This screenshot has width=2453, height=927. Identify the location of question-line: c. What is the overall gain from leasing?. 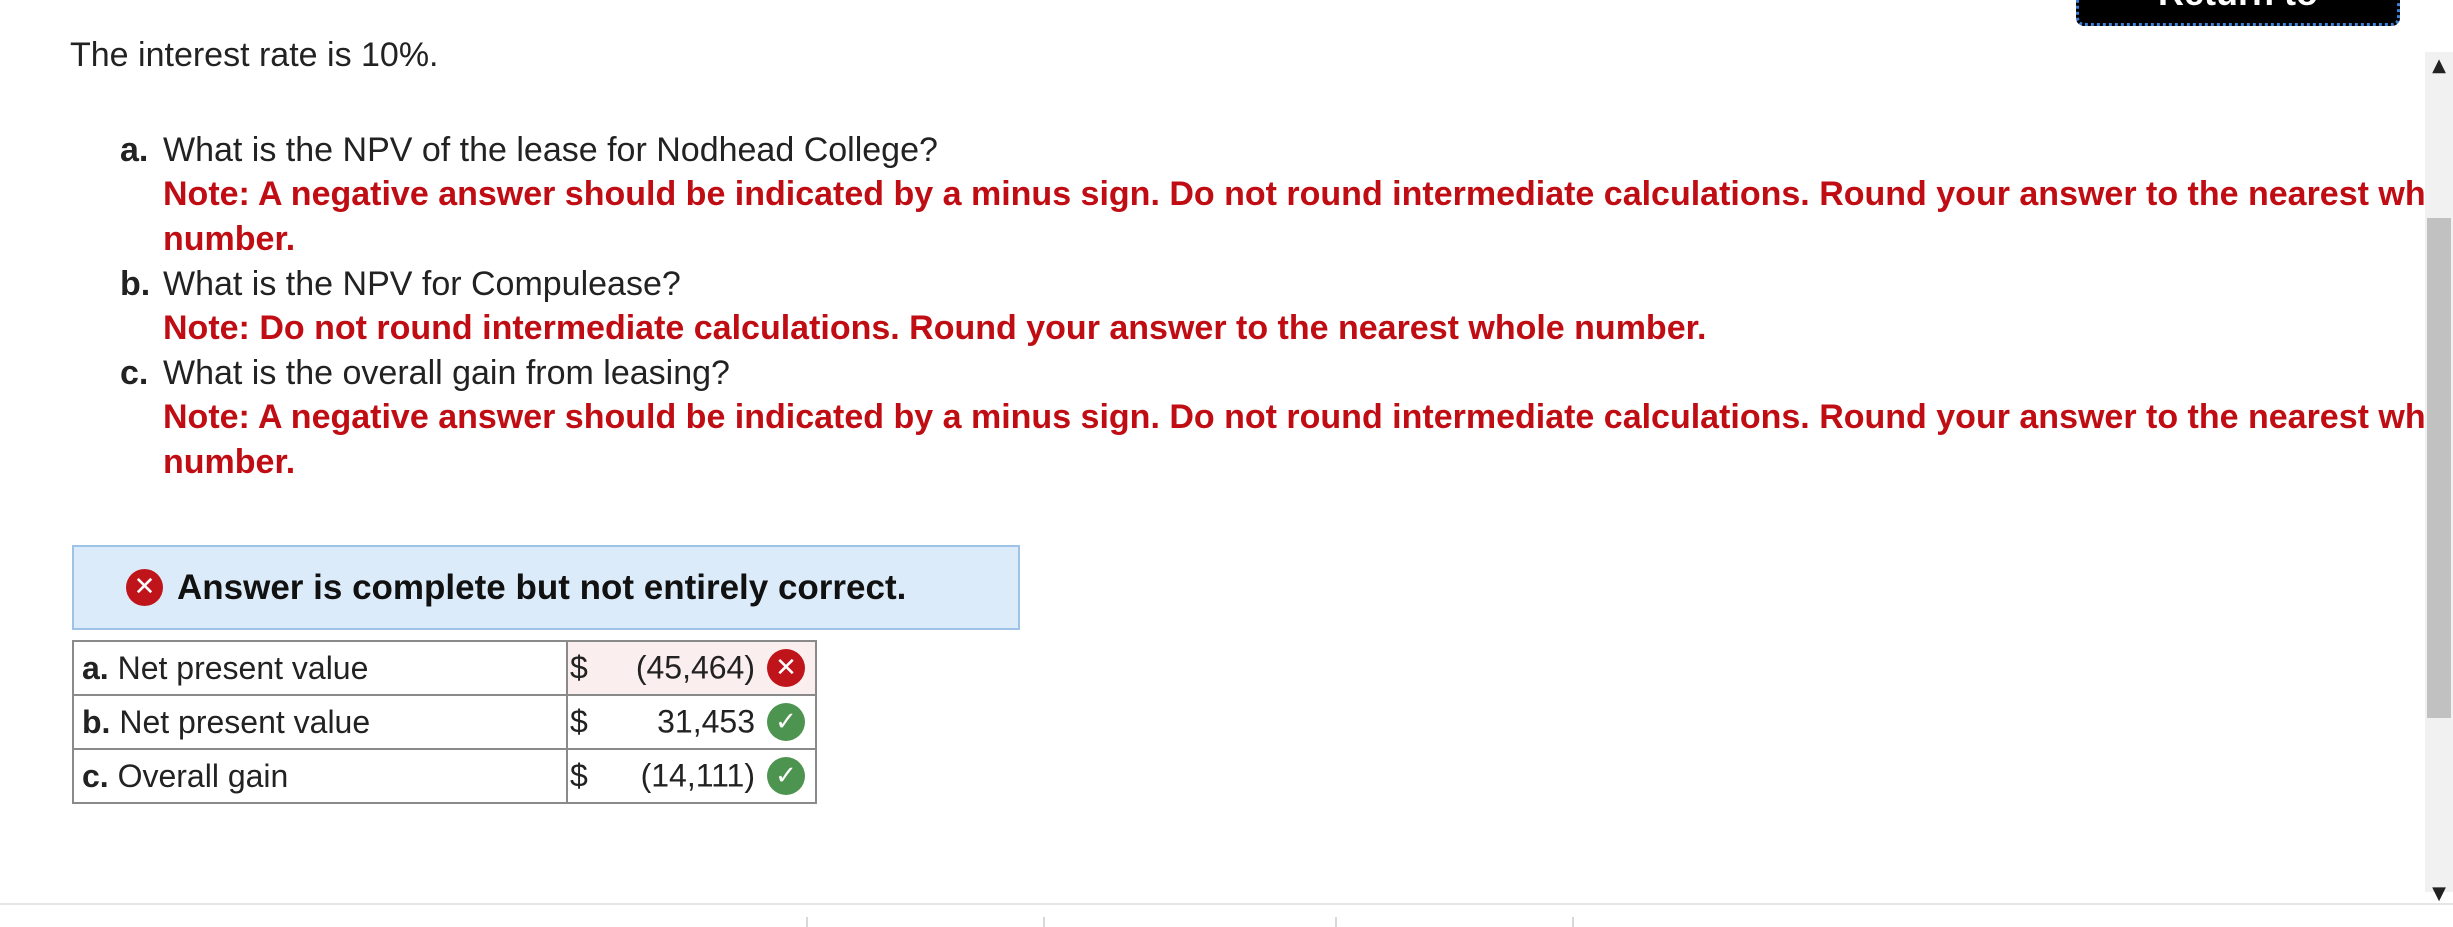
(1260, 373).